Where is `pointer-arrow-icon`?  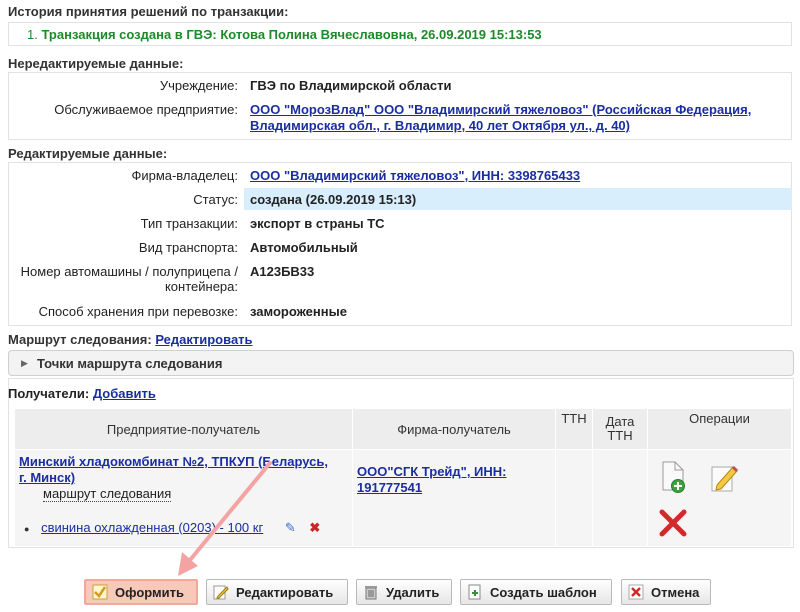
pointer-arrow-icon is located at coordinates (225, 518).